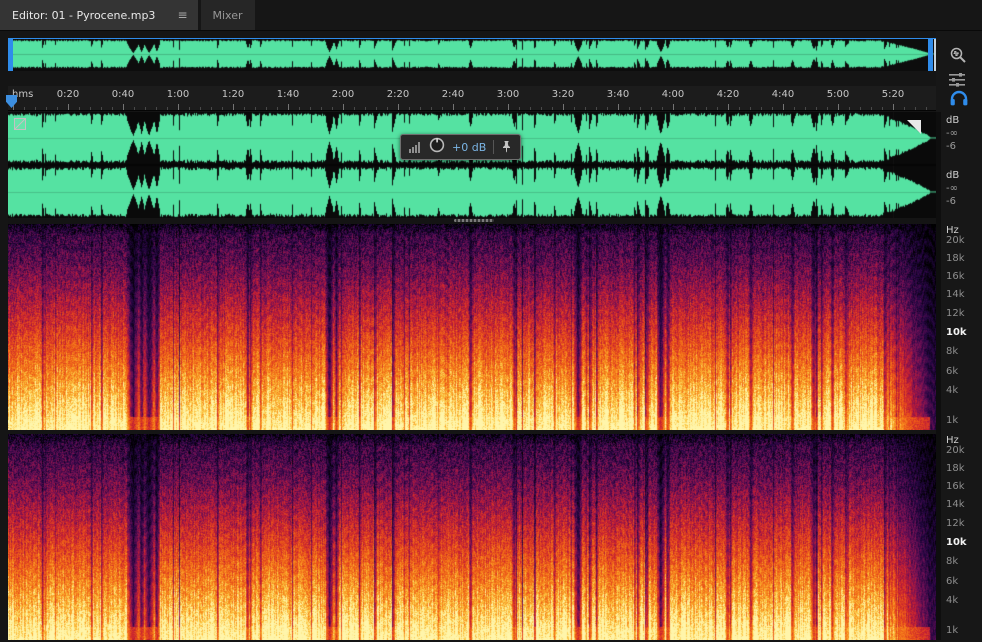  Describe the element at coordinates (958, 57) in the screenshot. I see `zoom-icon` at that location.